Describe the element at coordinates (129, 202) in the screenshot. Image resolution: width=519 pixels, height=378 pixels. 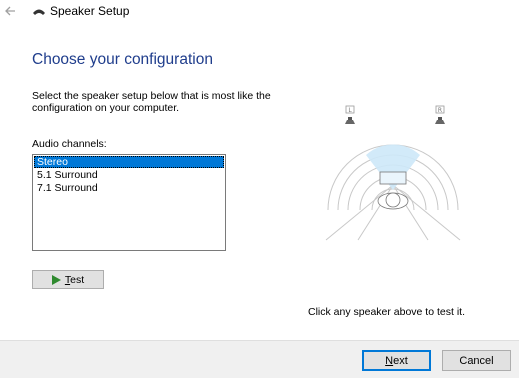
I see `audio-channels-list: Stereo 5.1 Surround 7.1 Surround` at that location.